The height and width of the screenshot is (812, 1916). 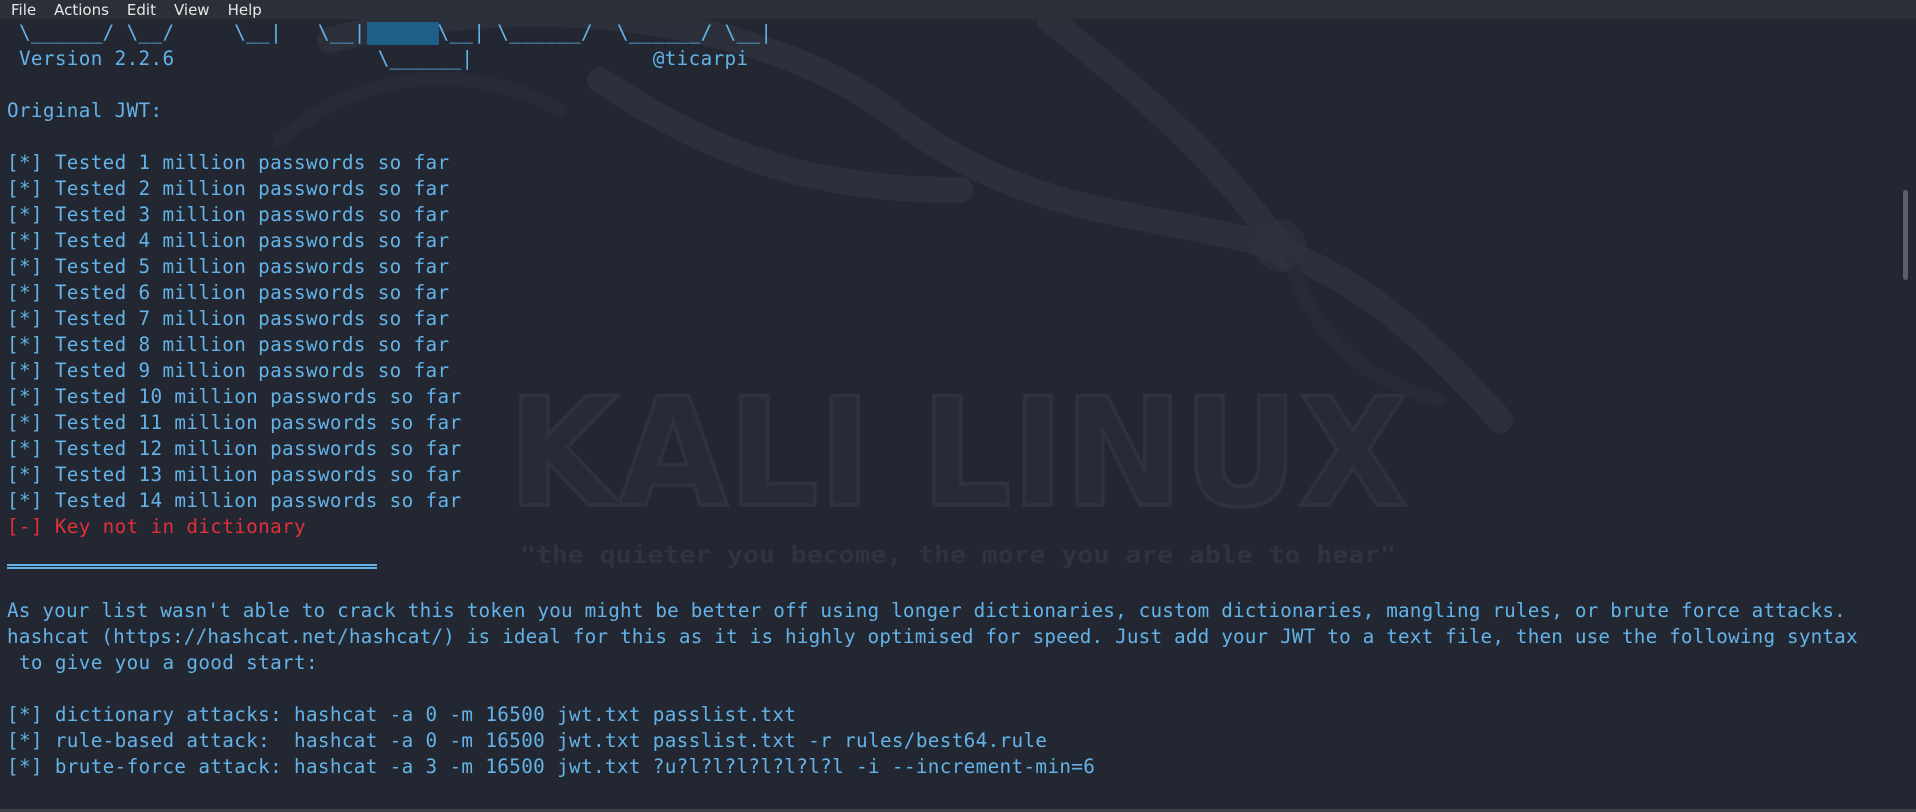 I want to click on progress-line: [*] Tested 11 million passwords so far, so click(x=234, y=422).